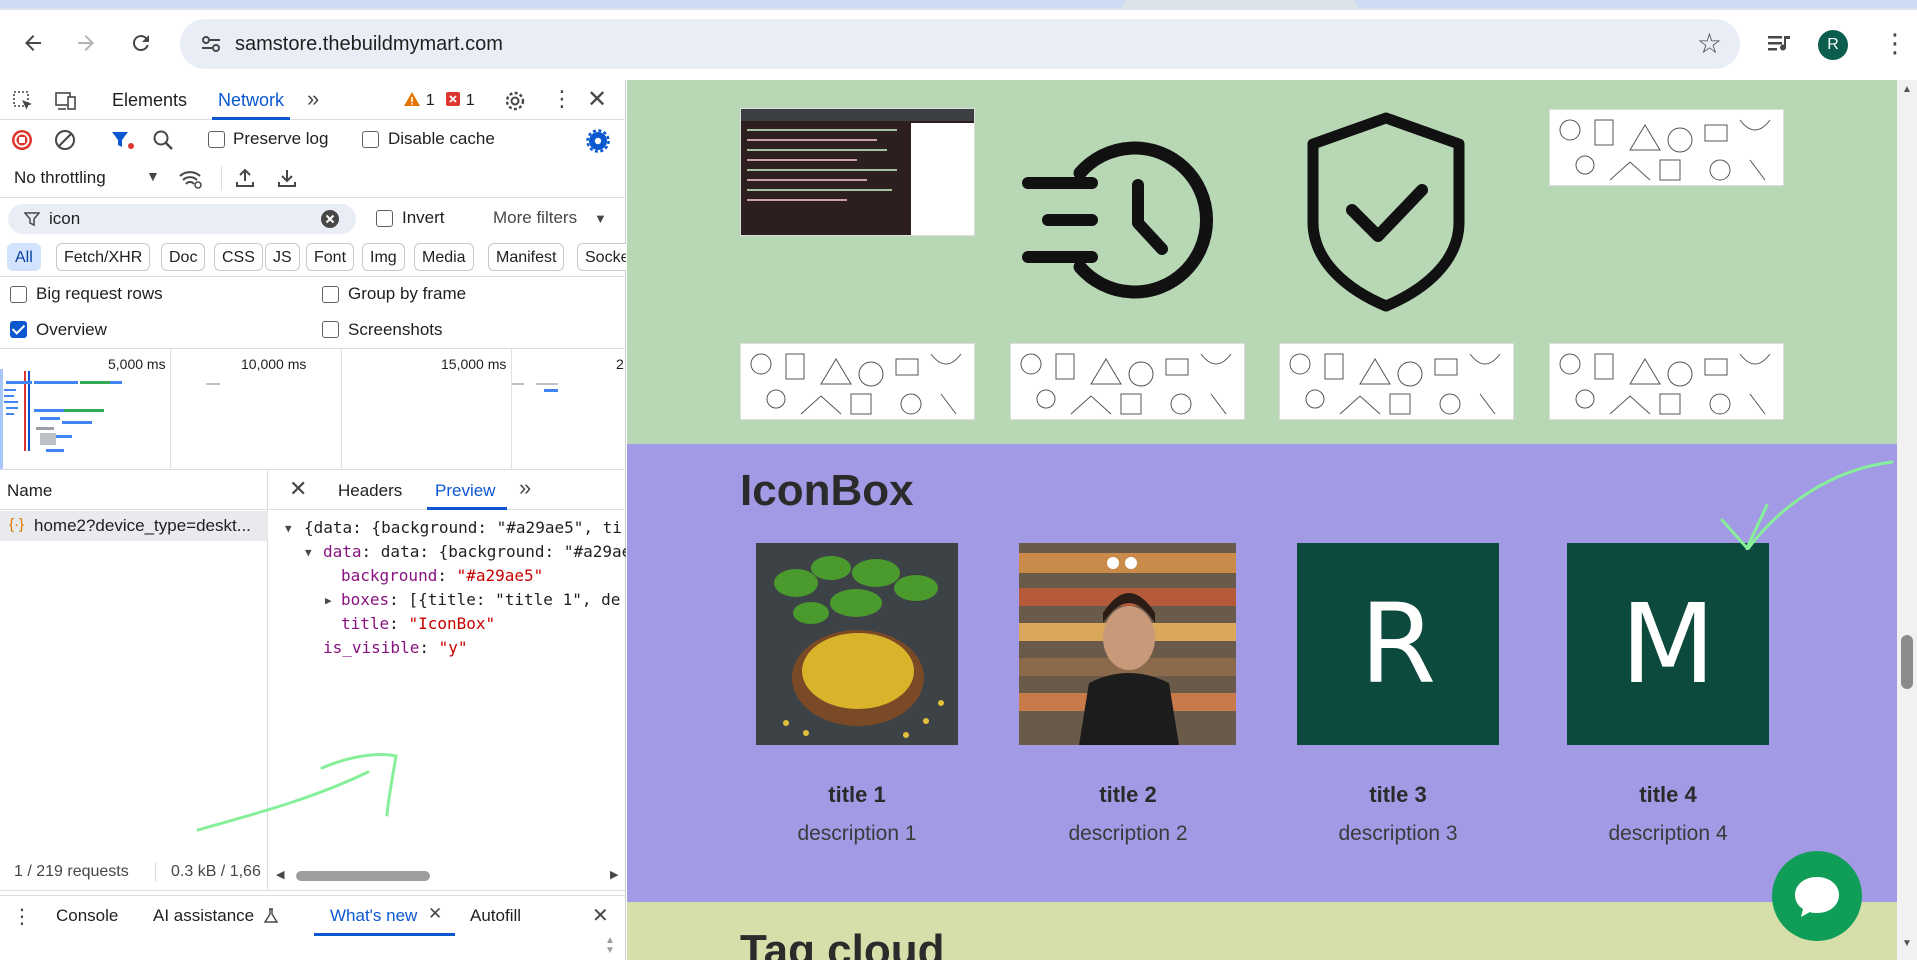  What do you see at coordinates (1907, 89) in the screenshot?
I see `scroll-up-icon: ▲` at bounding box center [1907, 89].